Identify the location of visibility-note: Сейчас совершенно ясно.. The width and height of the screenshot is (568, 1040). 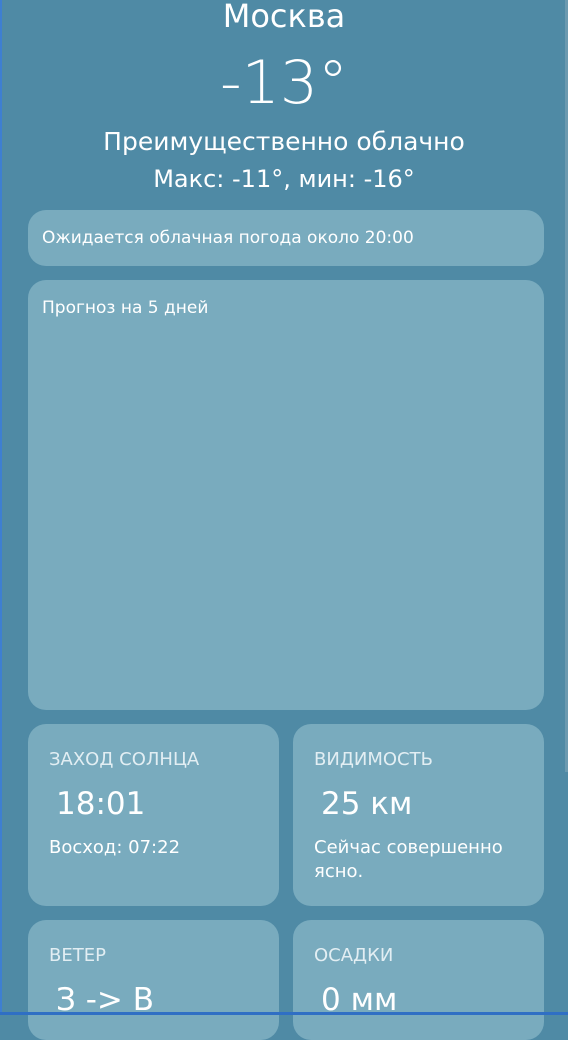
(408, 859).